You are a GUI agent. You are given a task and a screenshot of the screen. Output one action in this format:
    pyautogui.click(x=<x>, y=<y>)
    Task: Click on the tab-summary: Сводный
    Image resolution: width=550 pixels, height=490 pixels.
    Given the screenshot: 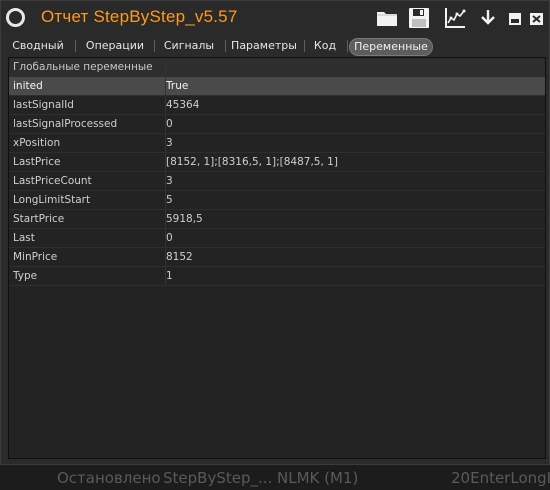 What is the action you would take?
    pyautogui.click(x=41, y=45)
    